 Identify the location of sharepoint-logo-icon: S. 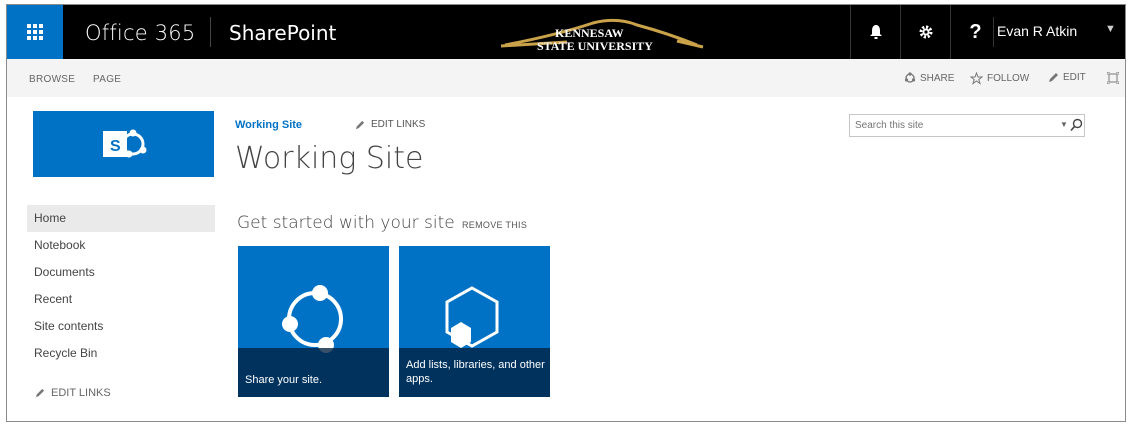
(124, 143).